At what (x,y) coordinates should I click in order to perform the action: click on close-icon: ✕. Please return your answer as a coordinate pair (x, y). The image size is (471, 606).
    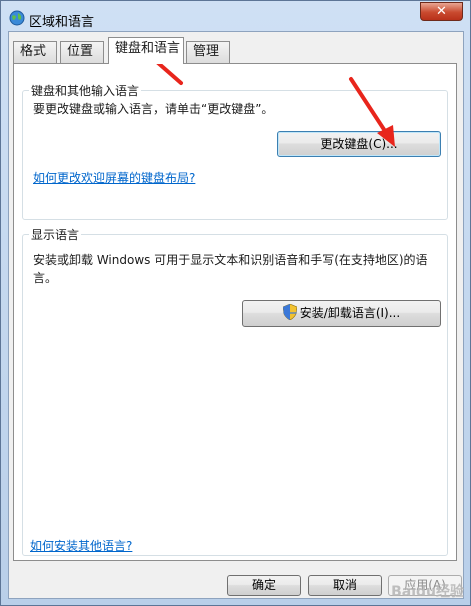
    Looking at the image, I should click on (441, 11).